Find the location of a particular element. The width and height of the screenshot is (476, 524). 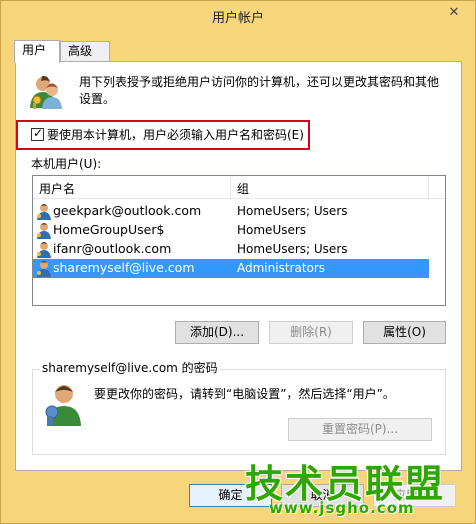

checkmark-icon: ✓ is located at coordinates (38, 133).